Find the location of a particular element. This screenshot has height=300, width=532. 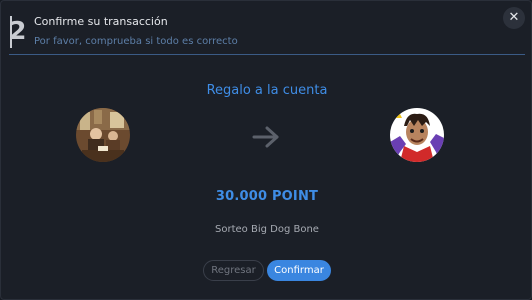

confirm-button: Confirmar is located at coordinates (299, 270).